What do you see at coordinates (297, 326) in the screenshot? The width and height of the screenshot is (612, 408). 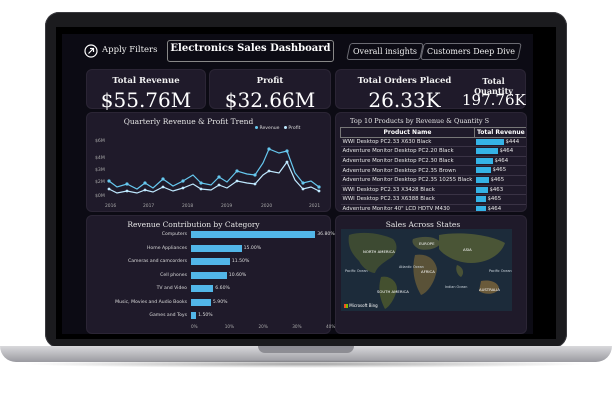 I see `category-axis-tick: 30%` at bounding box center [297, 326].